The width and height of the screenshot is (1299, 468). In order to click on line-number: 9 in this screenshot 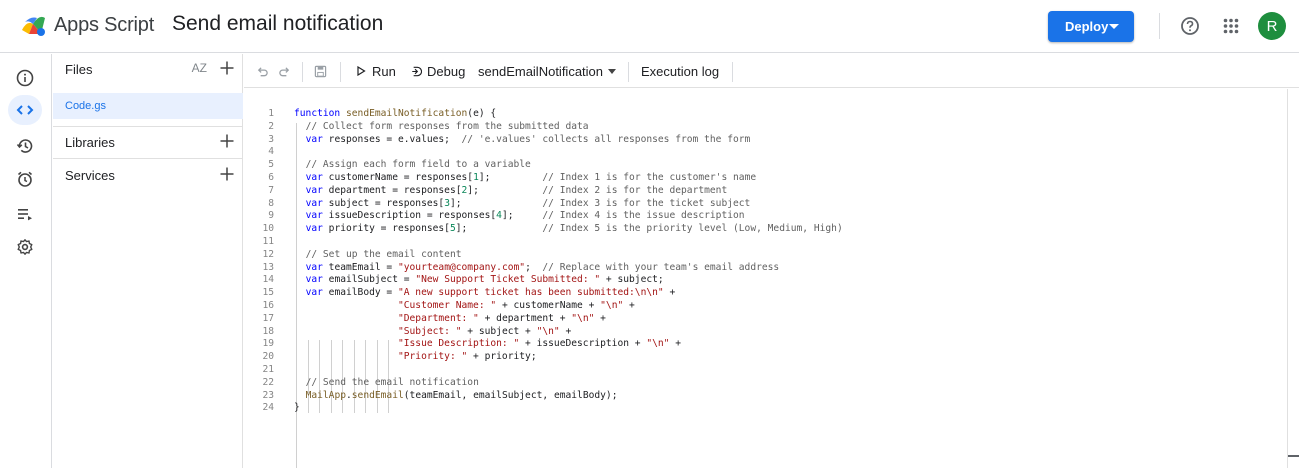, I will do `click(271, 216)`.